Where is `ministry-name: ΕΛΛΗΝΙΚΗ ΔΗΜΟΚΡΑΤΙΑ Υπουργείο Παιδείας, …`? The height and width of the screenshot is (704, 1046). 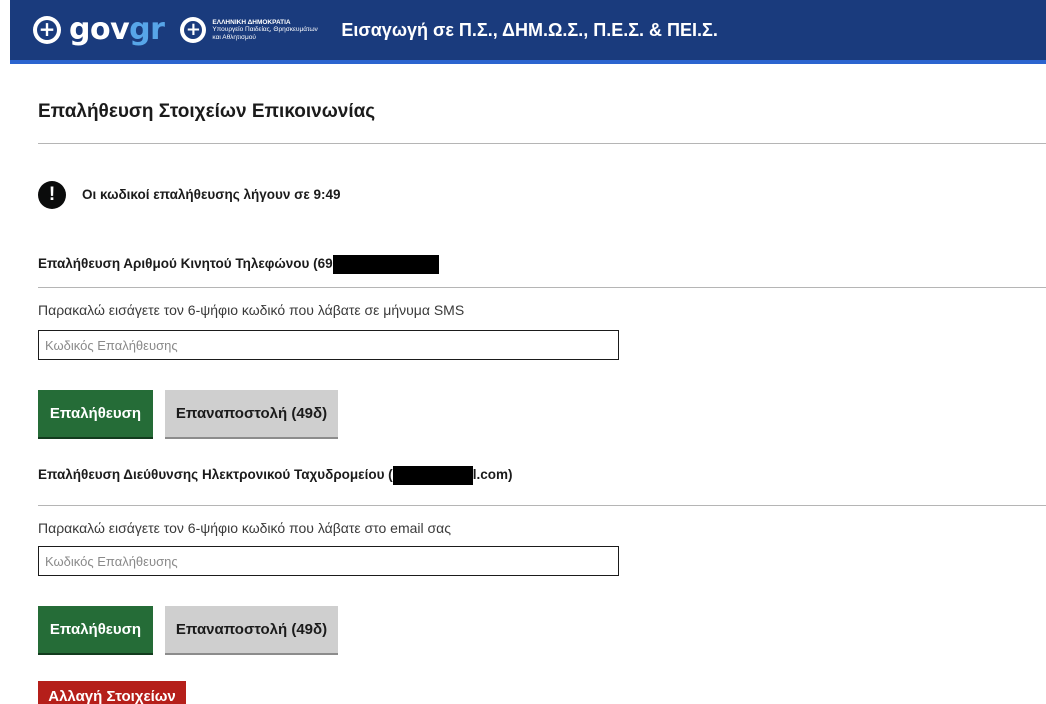 ministry-name: ΕΛΛΗΝΙΚΗ ΔΗΜΟΚΡΑΤΙΑ Υπουργείο Παιδείας, … is located at coordinates (265, 29).